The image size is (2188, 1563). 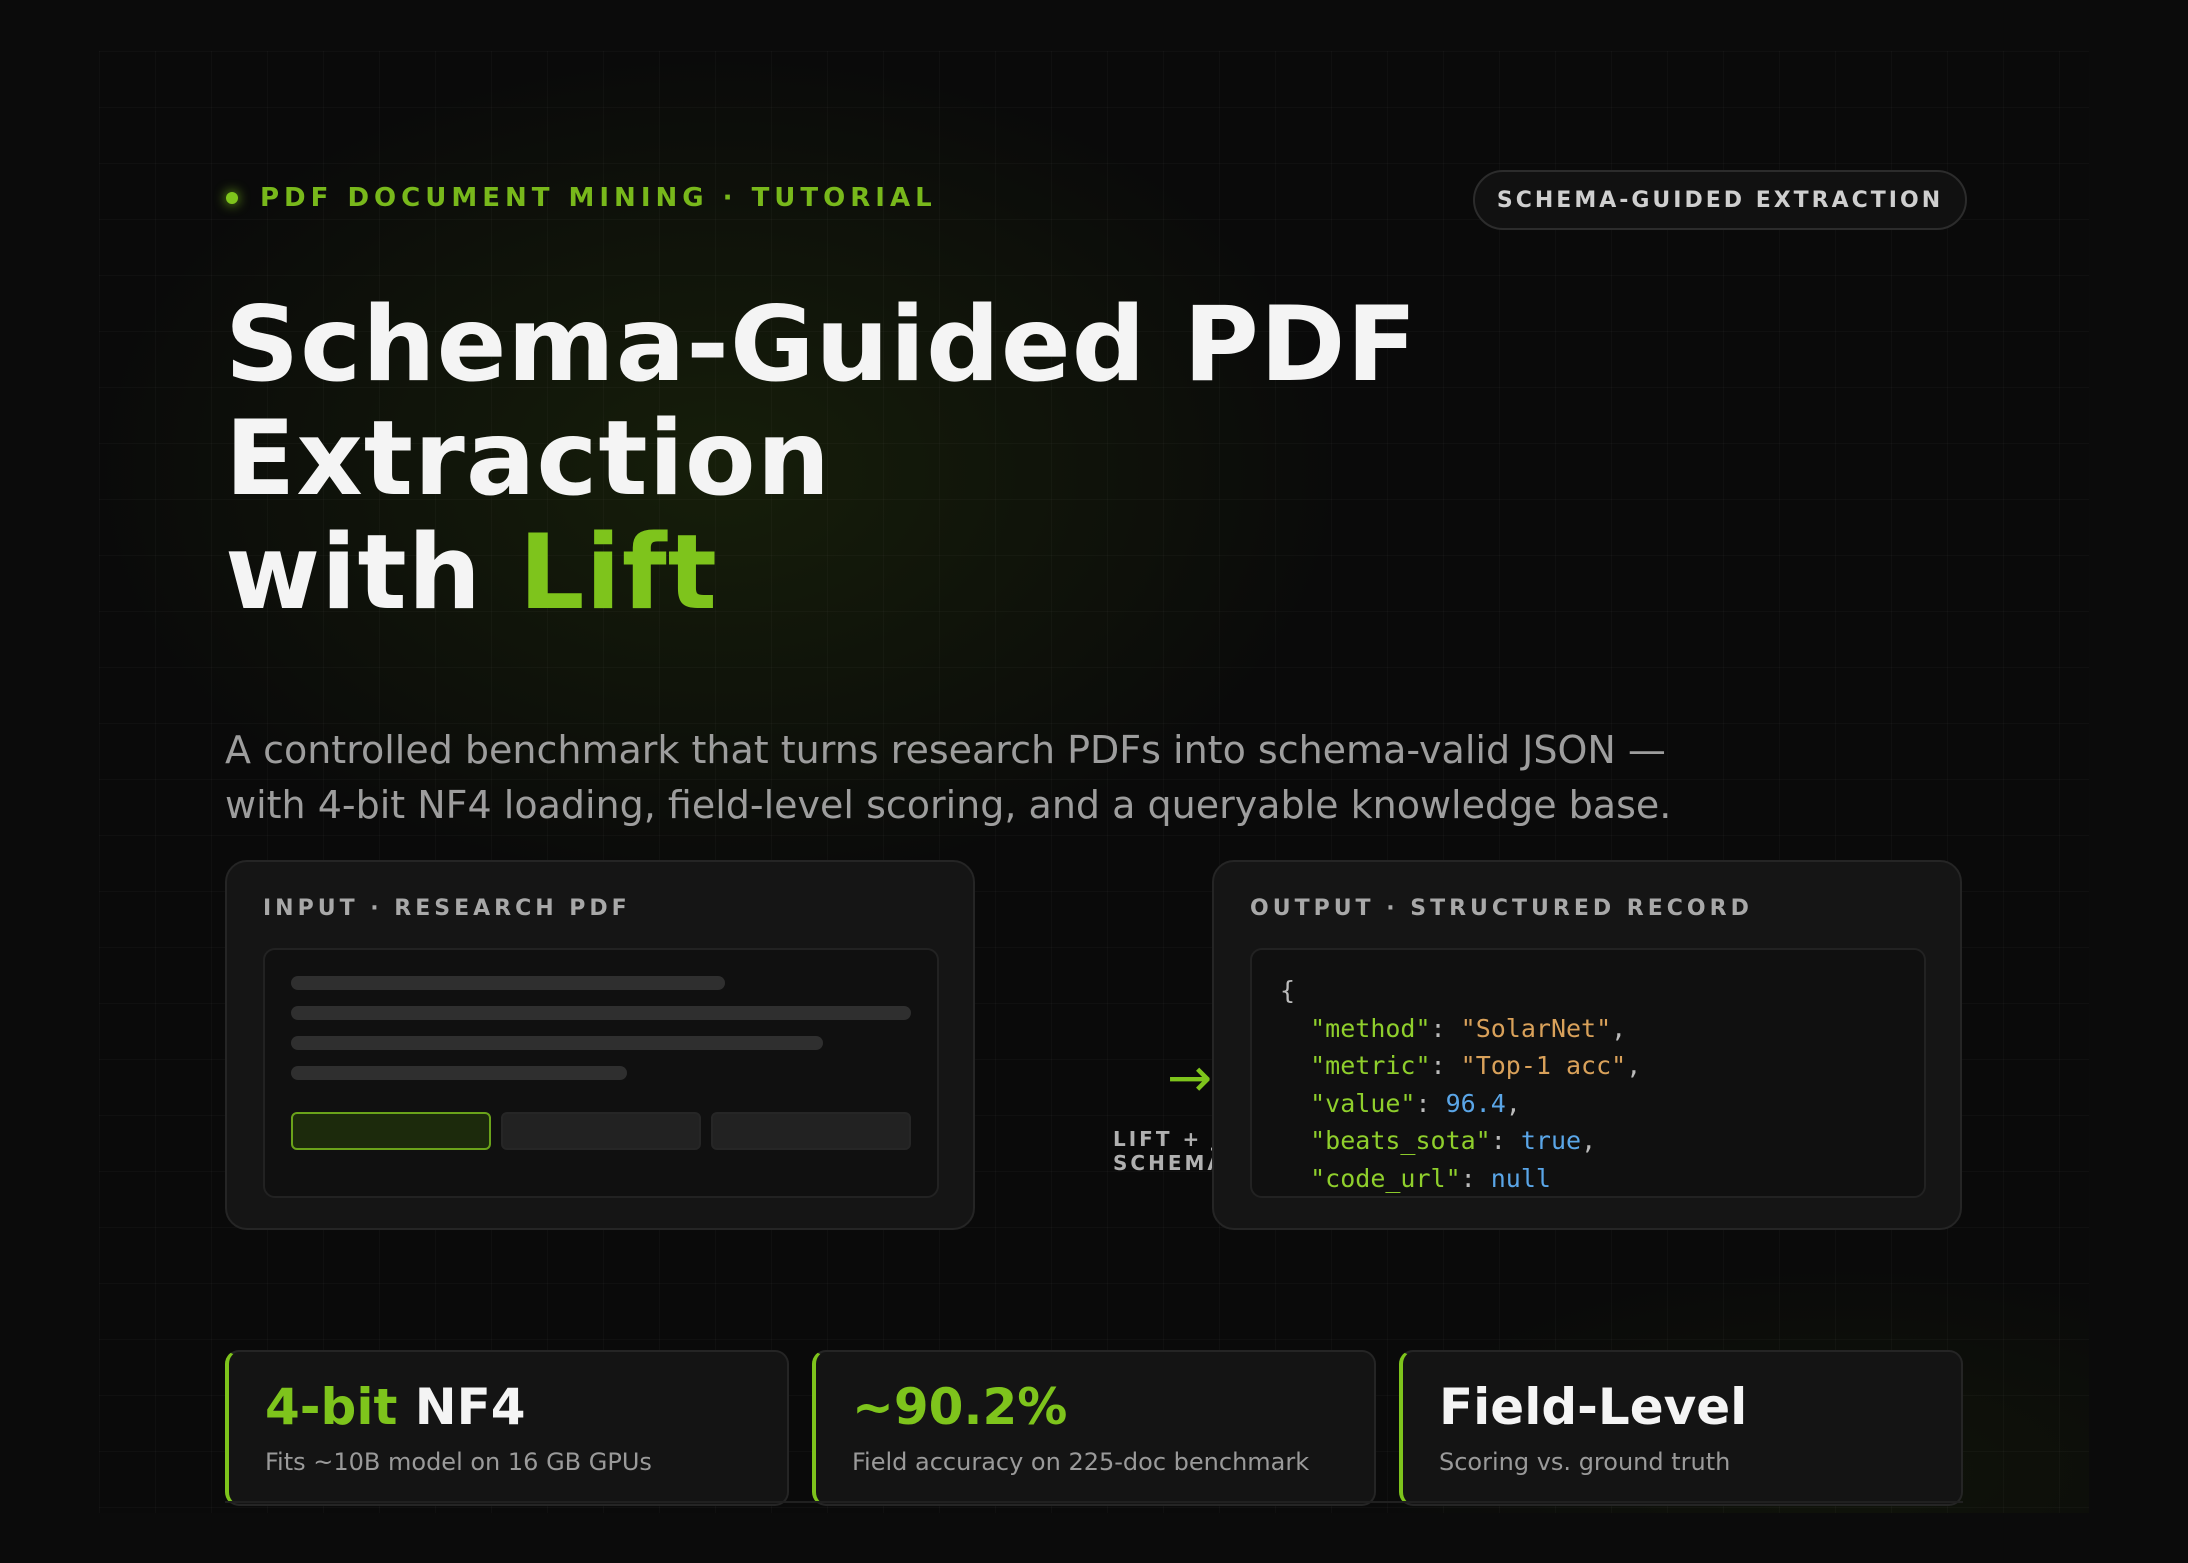 I want to click on input-panel-label: INPUT · RESEARCH PDF, so click(x=447, y=908).